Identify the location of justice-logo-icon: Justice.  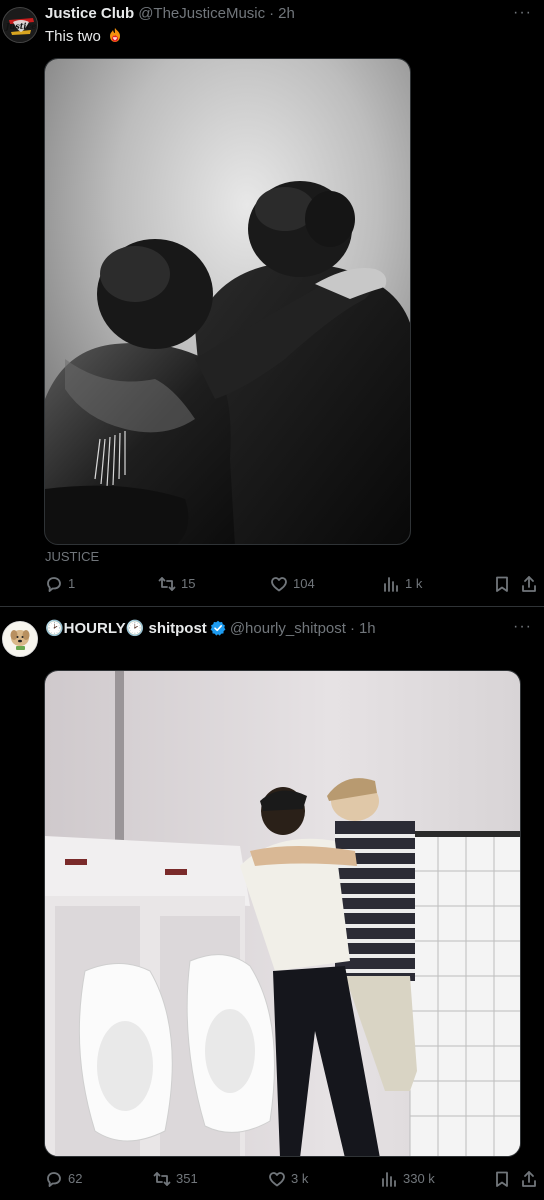
(20, 25).